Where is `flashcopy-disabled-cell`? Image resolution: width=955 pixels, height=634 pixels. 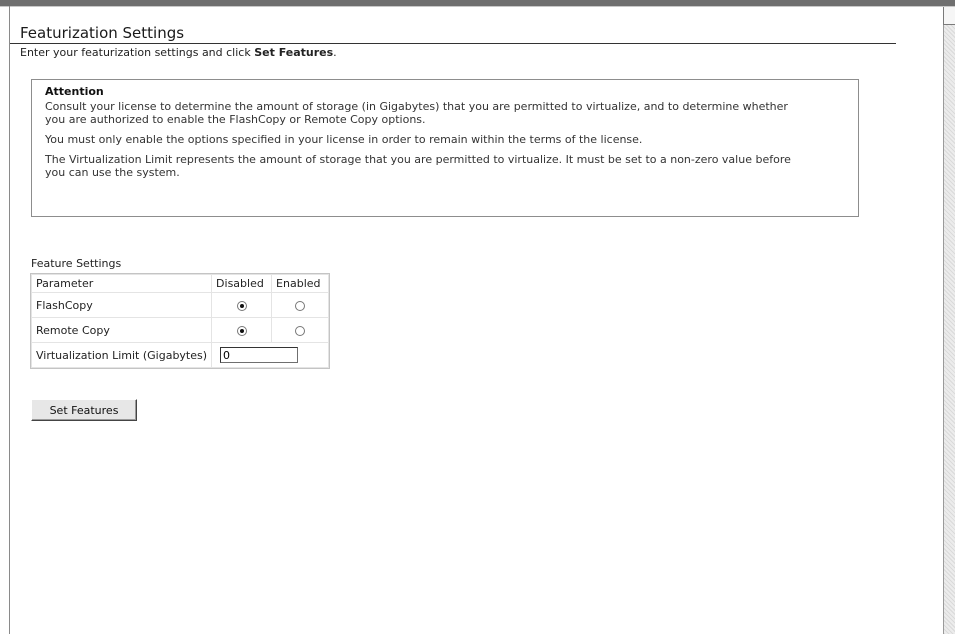
flashcopy-disabled-cell is located at coordinates (242, 305).